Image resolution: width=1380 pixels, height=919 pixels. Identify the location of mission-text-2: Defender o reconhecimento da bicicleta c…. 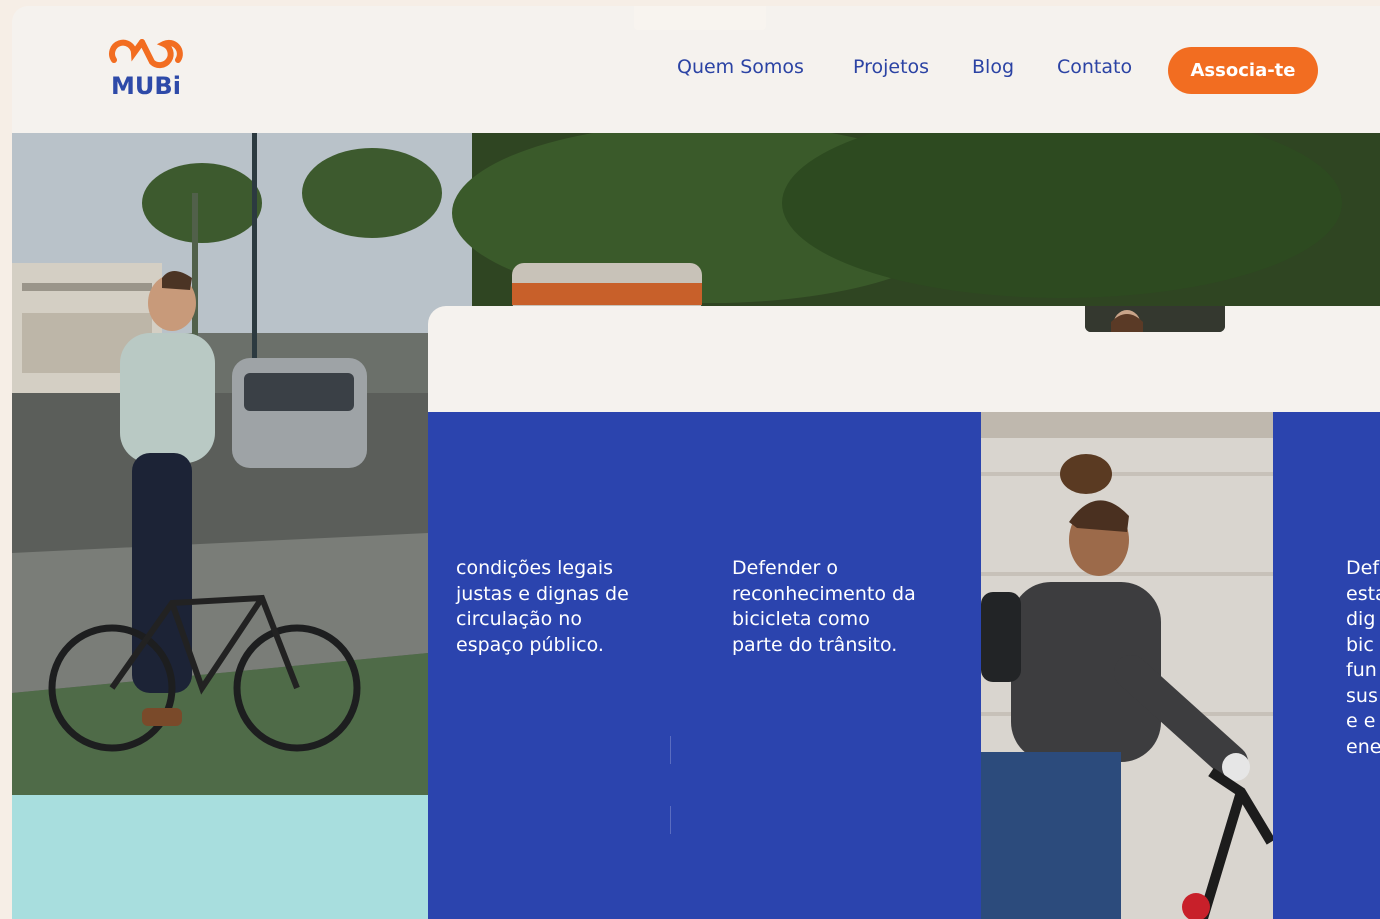
(824, 606).